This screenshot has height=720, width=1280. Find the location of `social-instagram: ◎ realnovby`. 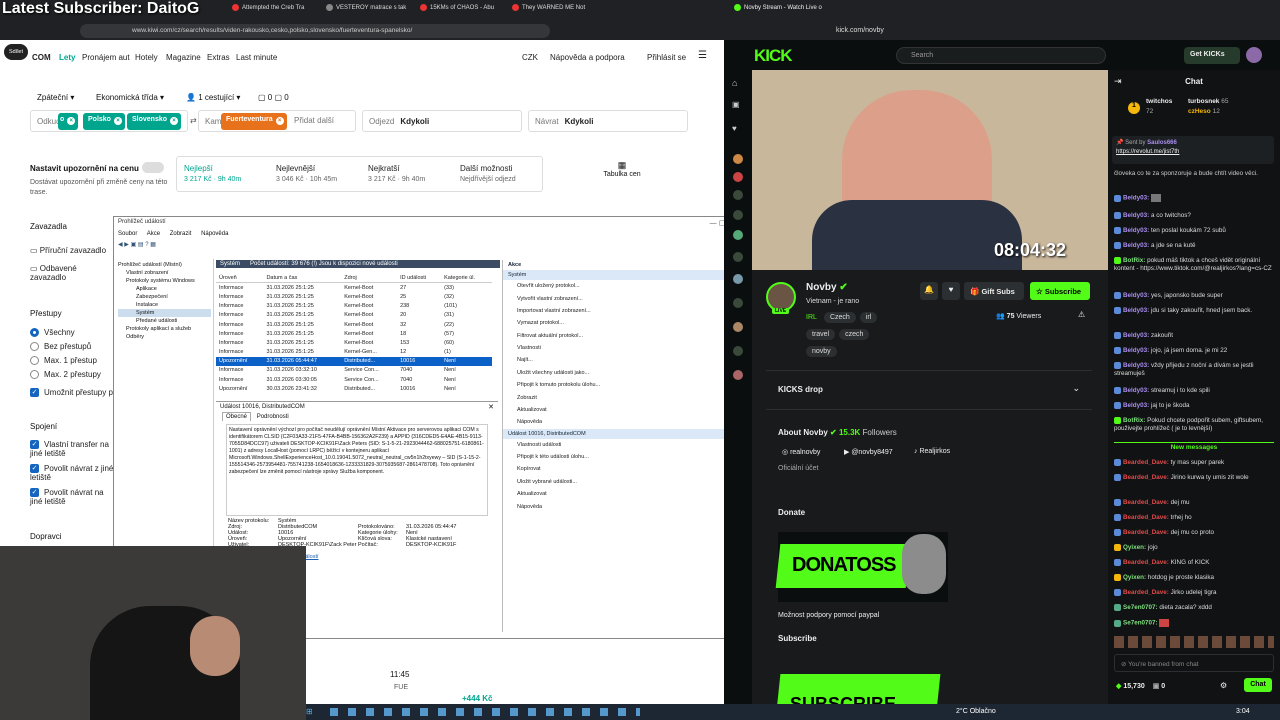

social-instagram: ◎ realnovby is located at coordinates (801, 452).